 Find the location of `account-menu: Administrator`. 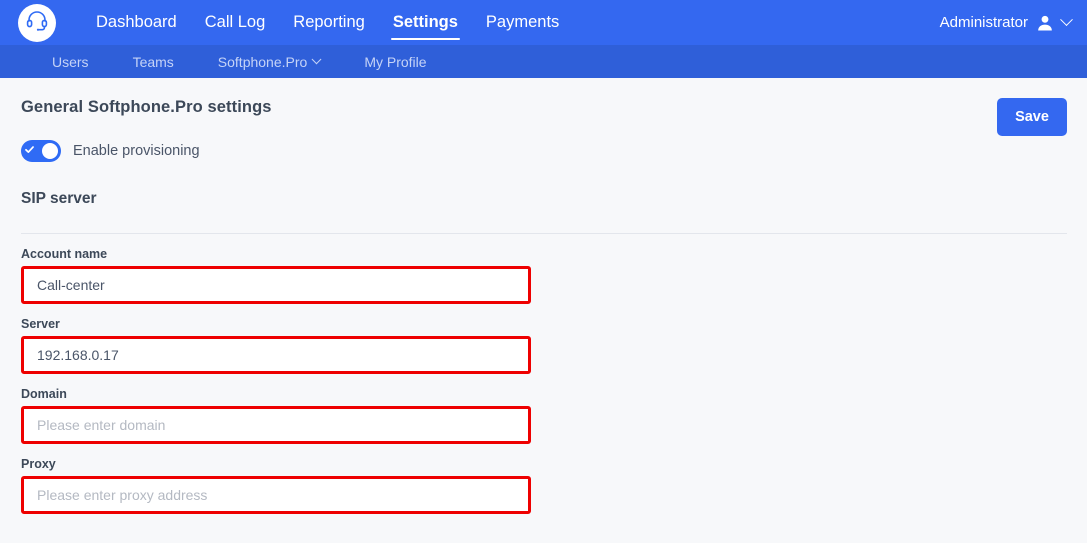

account-menu: Administrator is located at coordinates (1006, 22).